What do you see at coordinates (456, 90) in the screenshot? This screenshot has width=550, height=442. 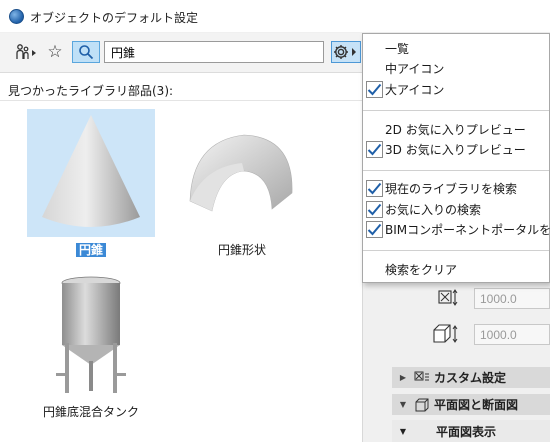 I see `menu-item-large-icons: 大アイコン` at bounding box center [456, 90].